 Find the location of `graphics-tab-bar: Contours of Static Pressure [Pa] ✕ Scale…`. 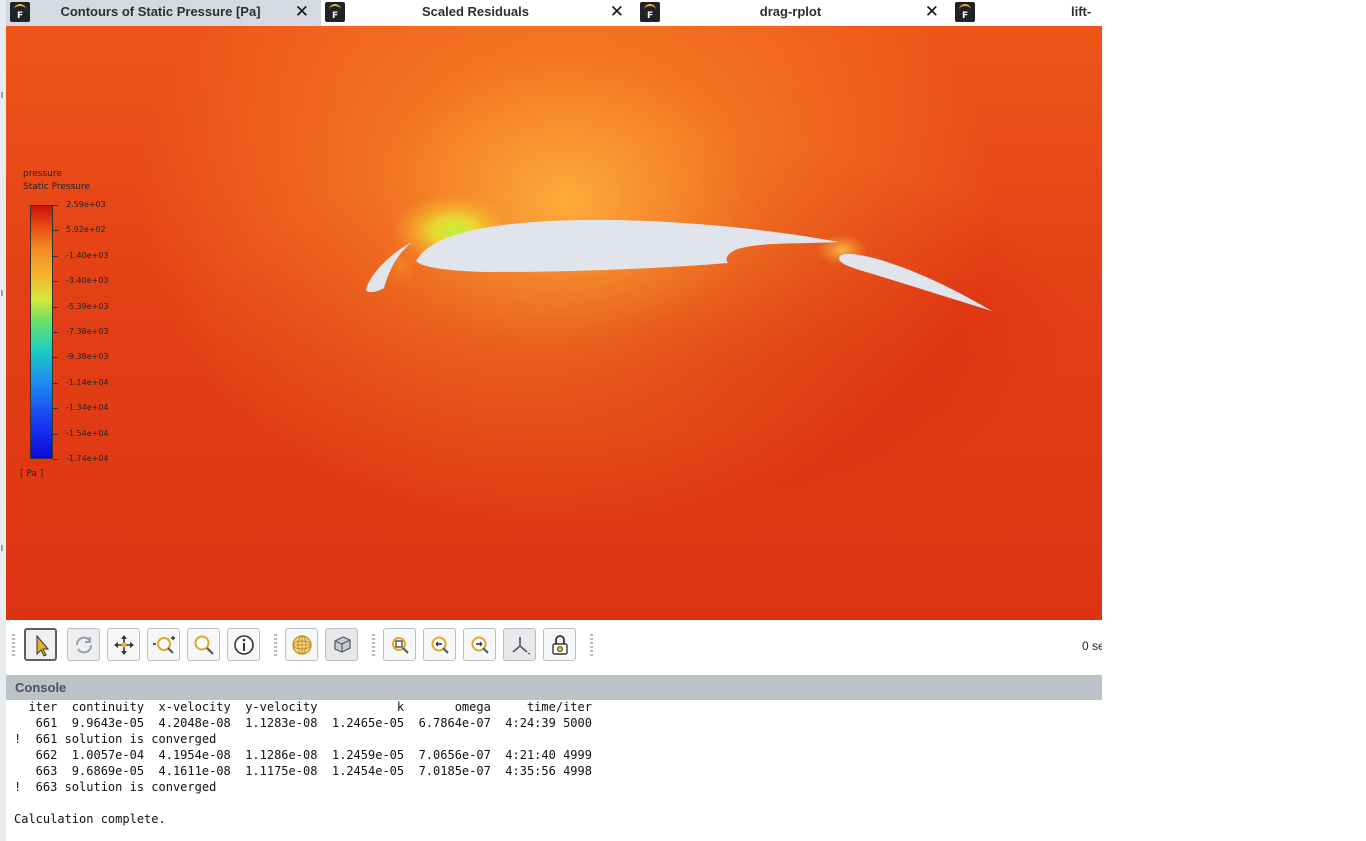

graphics-tab-bar: Contours of Static Pressure [Pa] ✕ Scale… is located at coordinates (554, 13).